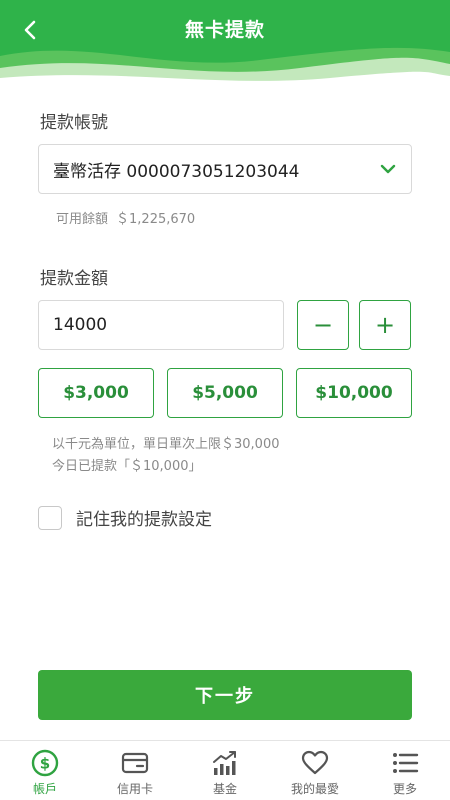 The width and height of the screenshot is (450, 800). I want to click on balance-label: 可用餘額, so click(82, 219).